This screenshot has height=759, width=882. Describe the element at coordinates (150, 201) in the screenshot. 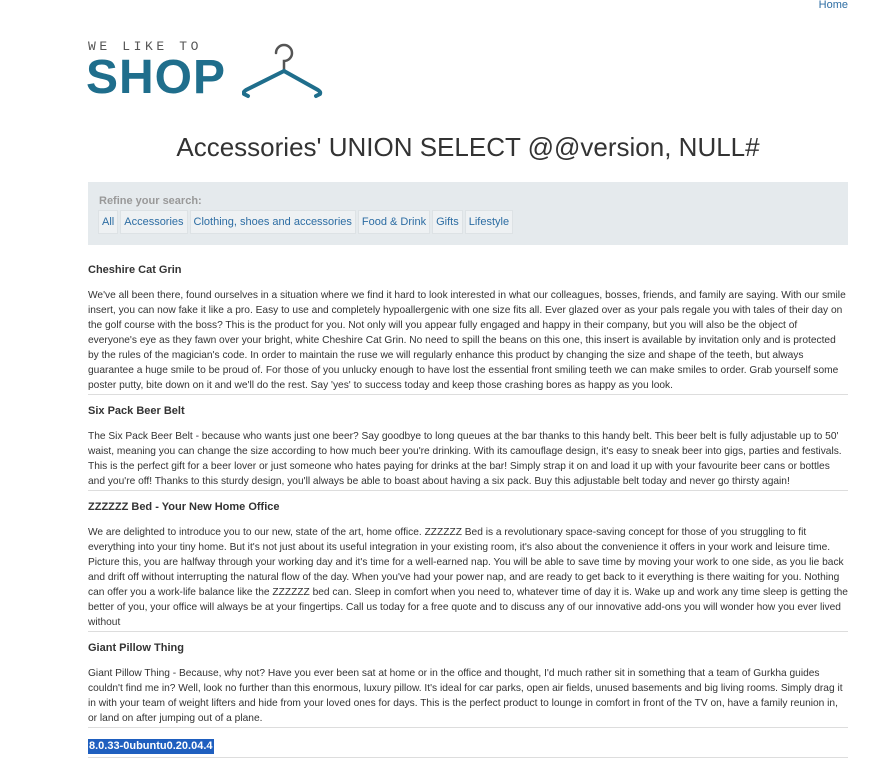

I see `refine-search-label: Refine your search:` at that location.